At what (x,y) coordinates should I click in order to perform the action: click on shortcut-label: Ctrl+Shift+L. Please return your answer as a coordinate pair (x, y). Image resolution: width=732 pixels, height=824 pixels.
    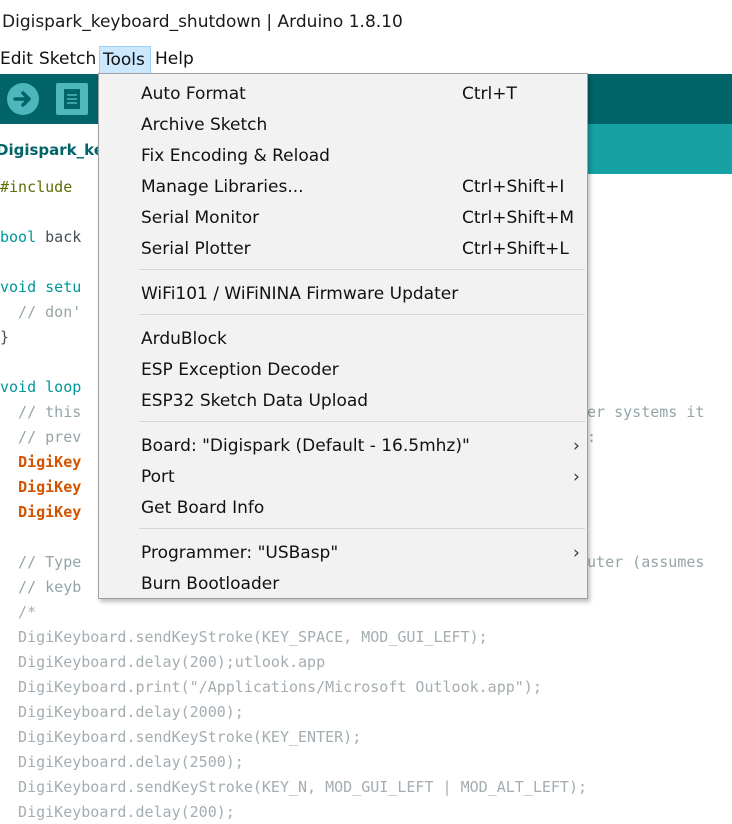
    Looking at the image, I should click on (515, 249).